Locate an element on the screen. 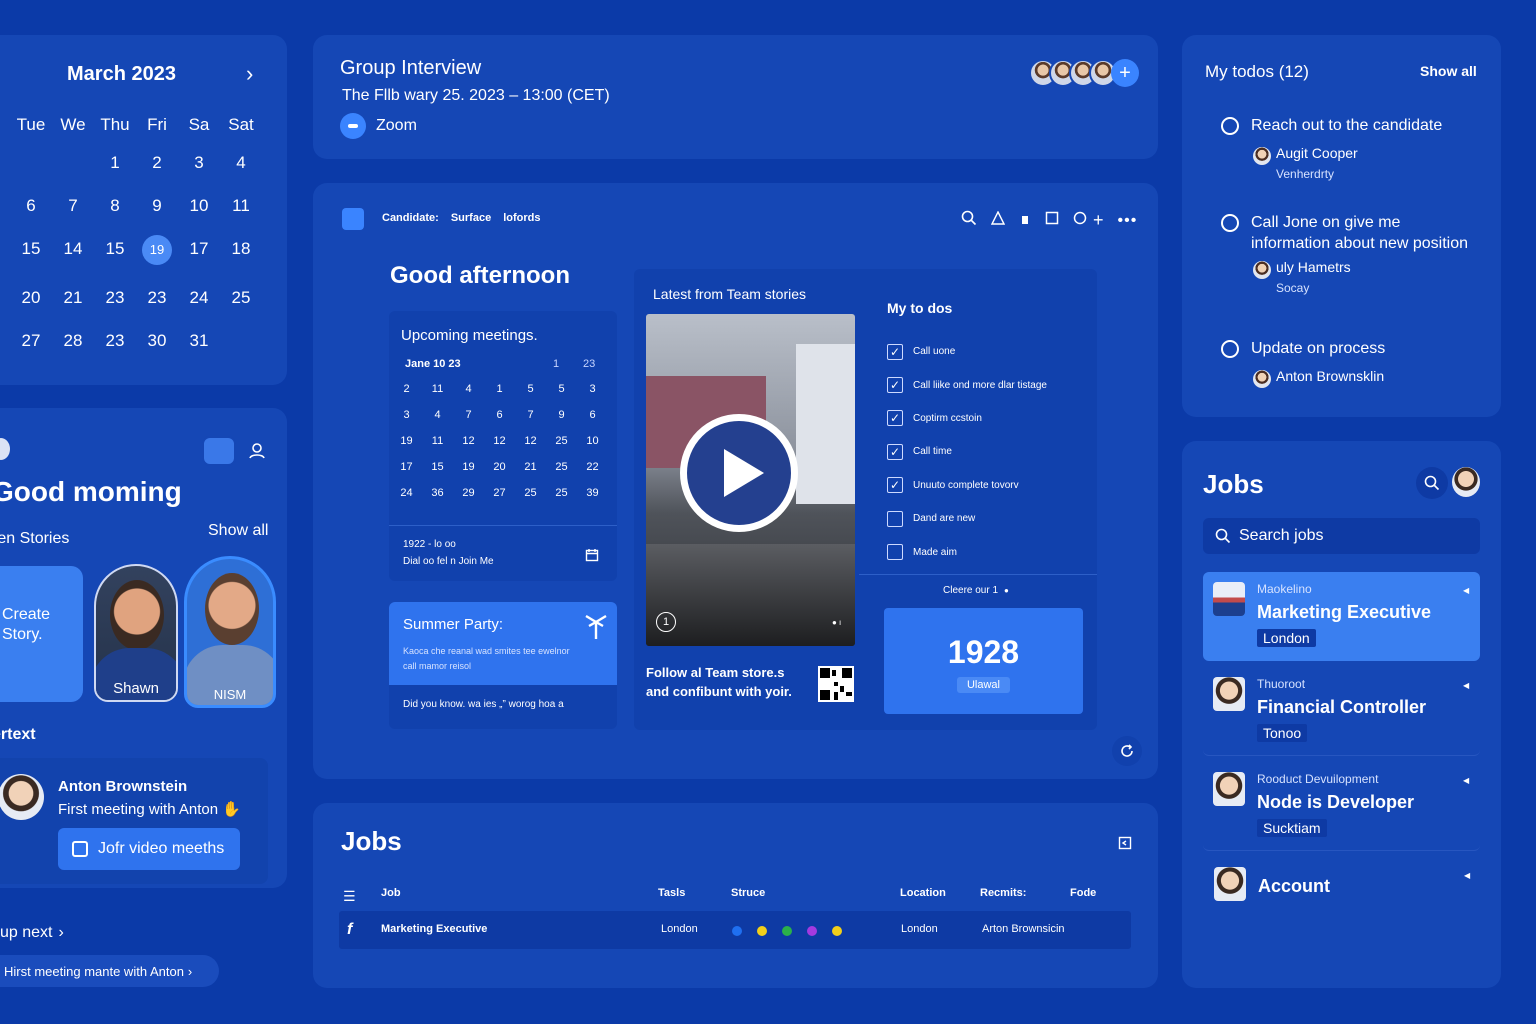  todo-item: Made aim is located at coordinates (967, 551).